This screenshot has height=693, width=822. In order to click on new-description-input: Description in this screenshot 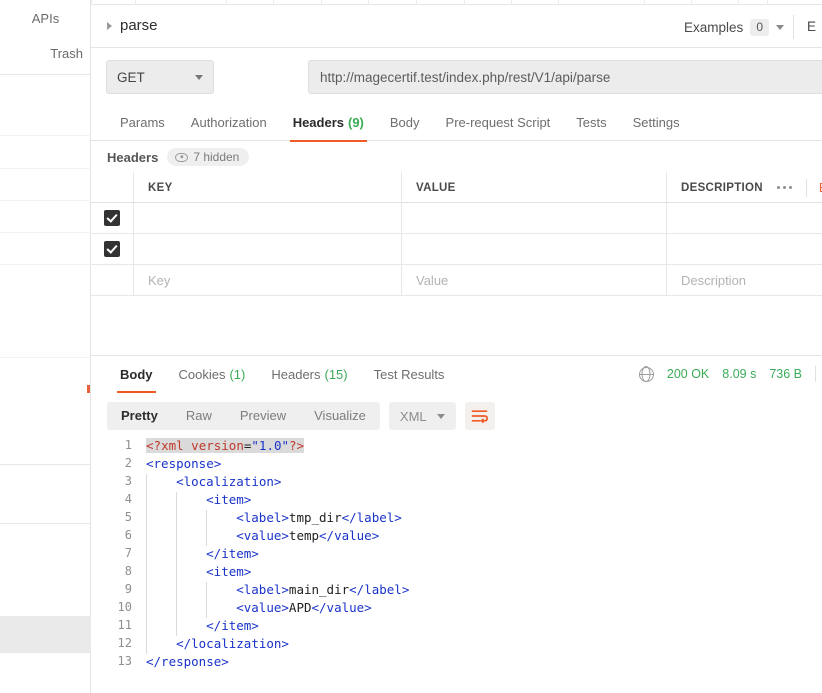, I will do `click(713, 280)`.